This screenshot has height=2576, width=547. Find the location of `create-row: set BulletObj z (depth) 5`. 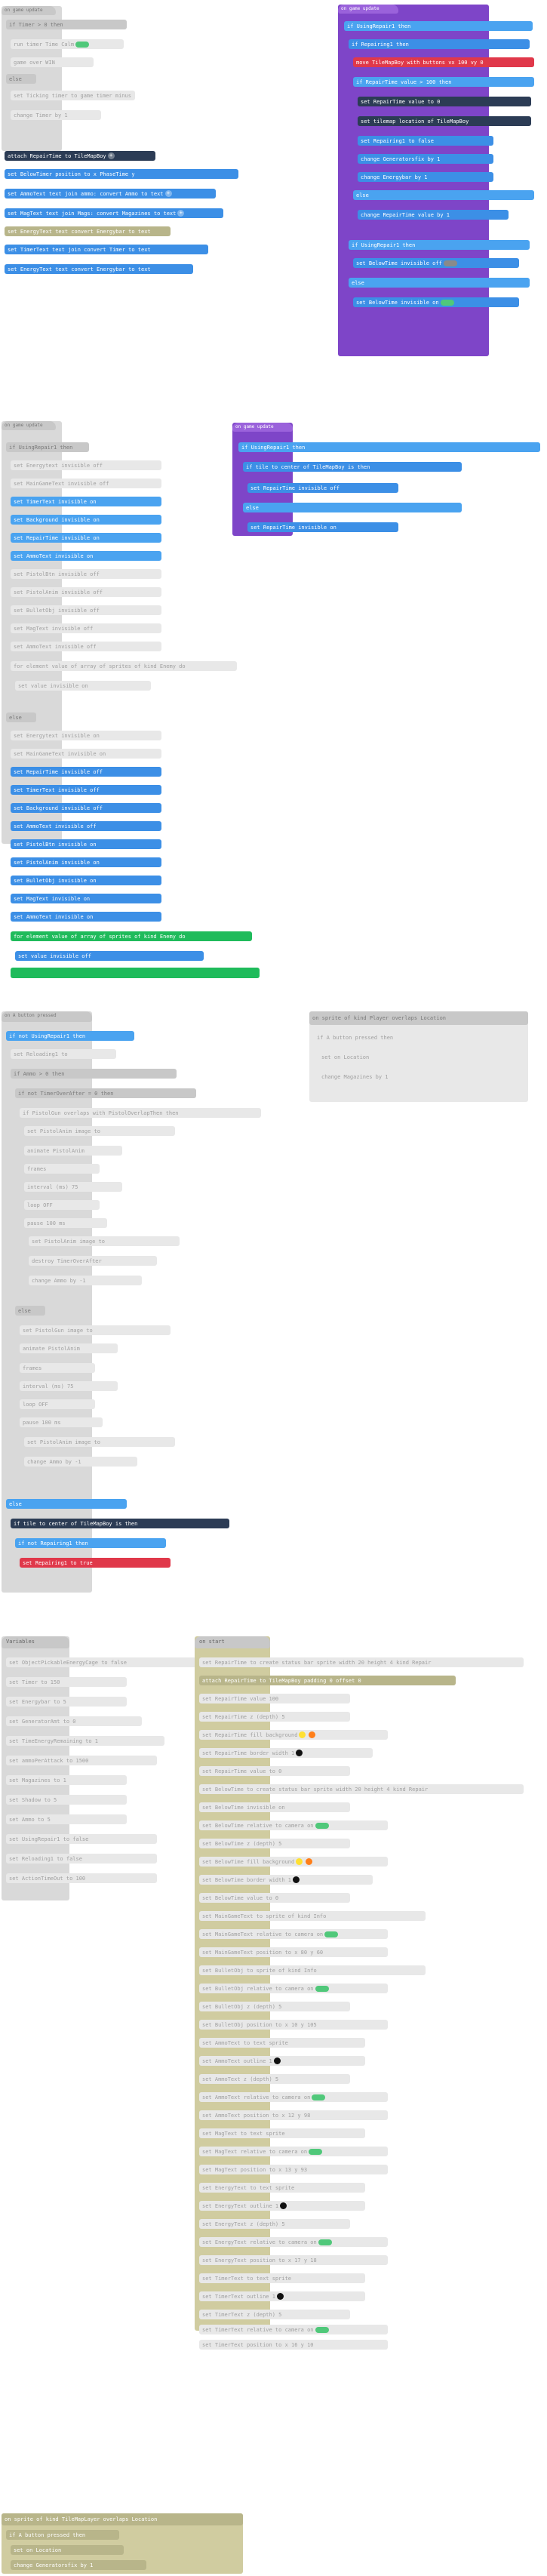

create-row: set BulletObj z (depth) 5 is located at coordinates (274, 2006).